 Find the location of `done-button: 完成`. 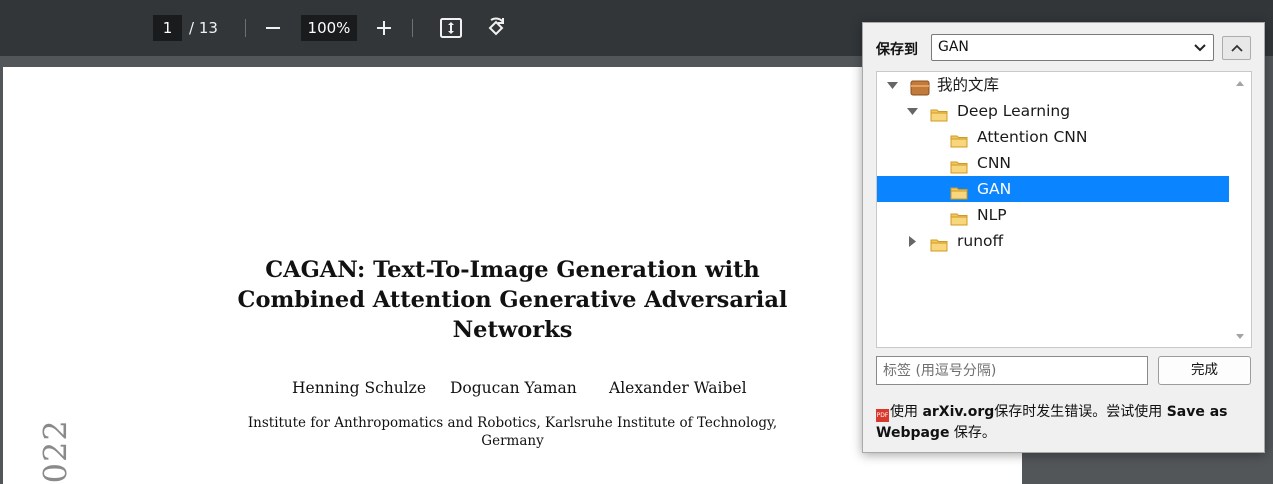

done-button: 完成 is located at coordinates (1204, 370).